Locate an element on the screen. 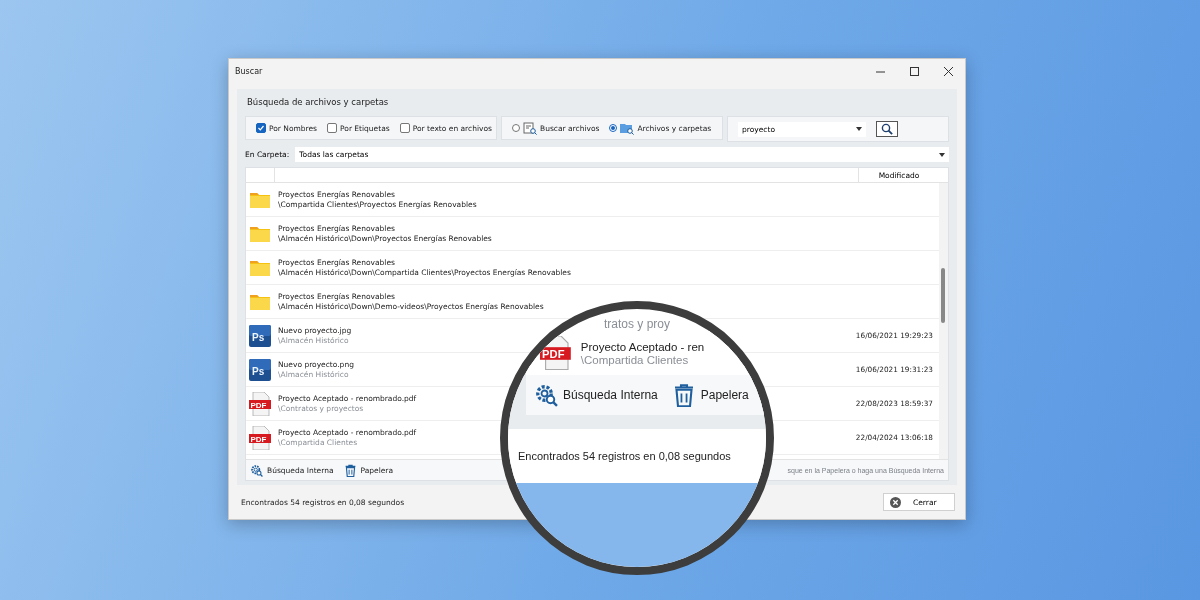  trash-icon is located at coordinates (350, 470).